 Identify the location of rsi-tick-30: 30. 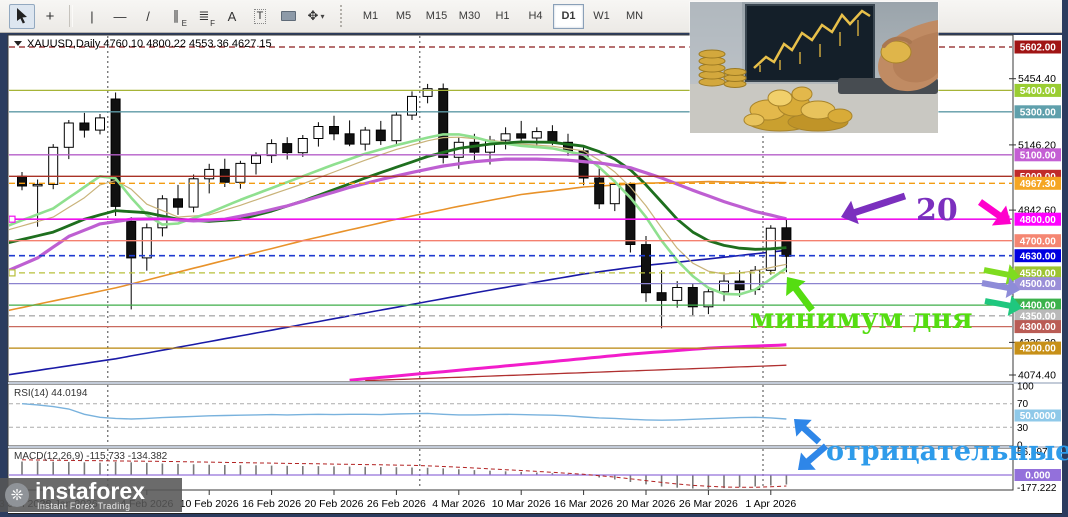
(1023, 428).